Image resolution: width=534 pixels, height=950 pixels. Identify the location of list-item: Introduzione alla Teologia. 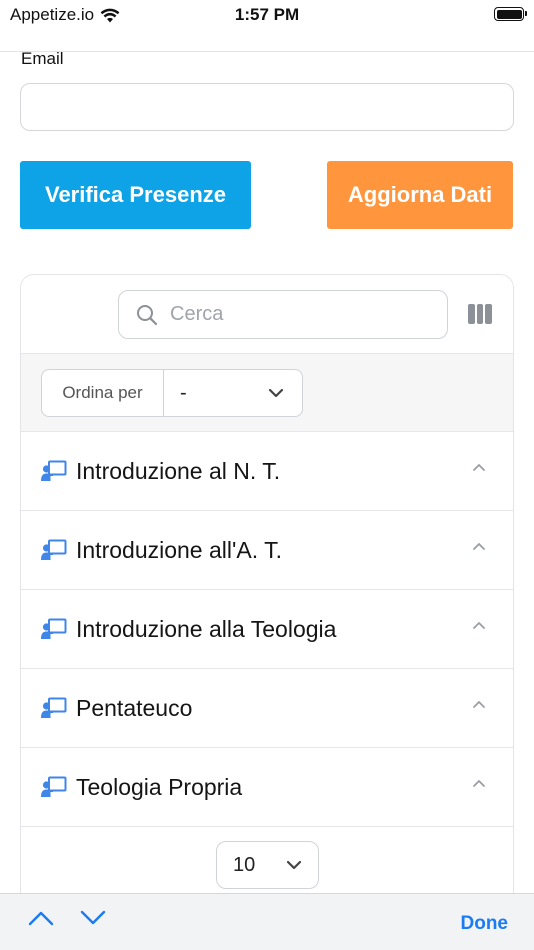
(267, 629).